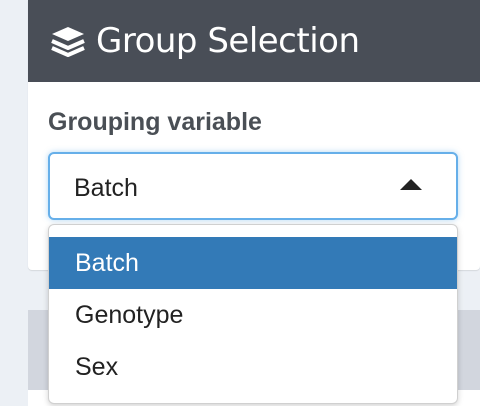 The width and height of the screenshot is (480, 406). What do you see at coordinates (155, 122) in the screenshot?
I see `grouping-variable-label: Grouping variable` at bounding box center [155, 122].